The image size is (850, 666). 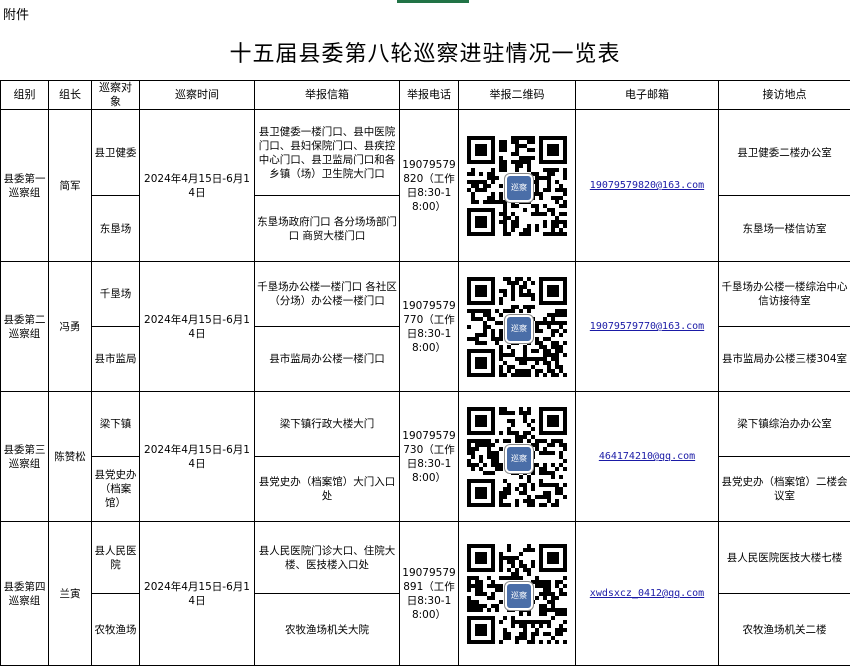 I want to click on target-name: 县市监局, so click(x=116, y=359).